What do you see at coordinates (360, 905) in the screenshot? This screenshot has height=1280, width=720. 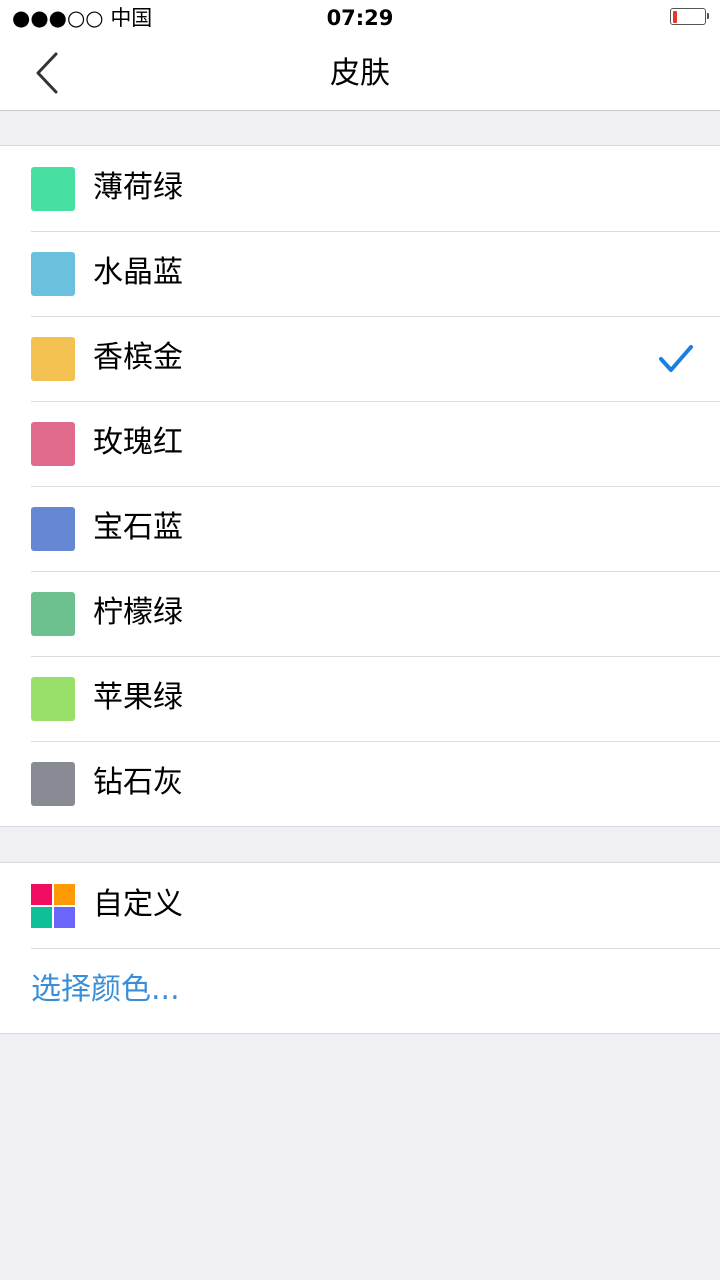 I see `custom-skin-item: 自定义` at bounding box center [360, 905].